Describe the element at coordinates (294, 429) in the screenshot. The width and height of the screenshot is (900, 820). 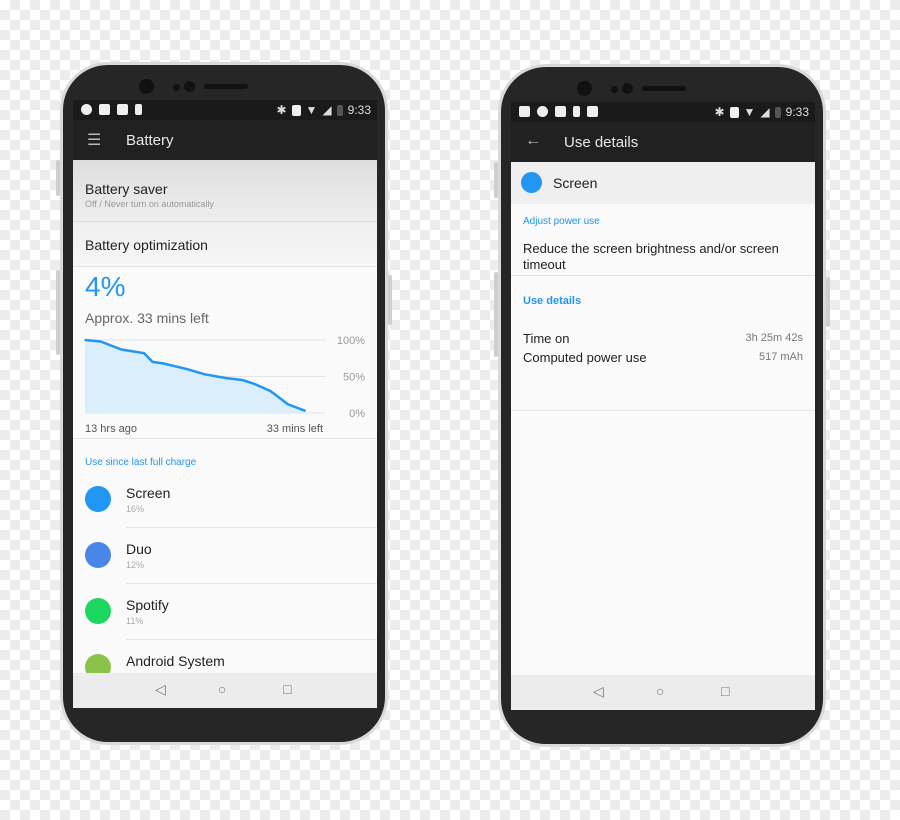
I see `chart-x-end-label: 33 mins left` at that location.